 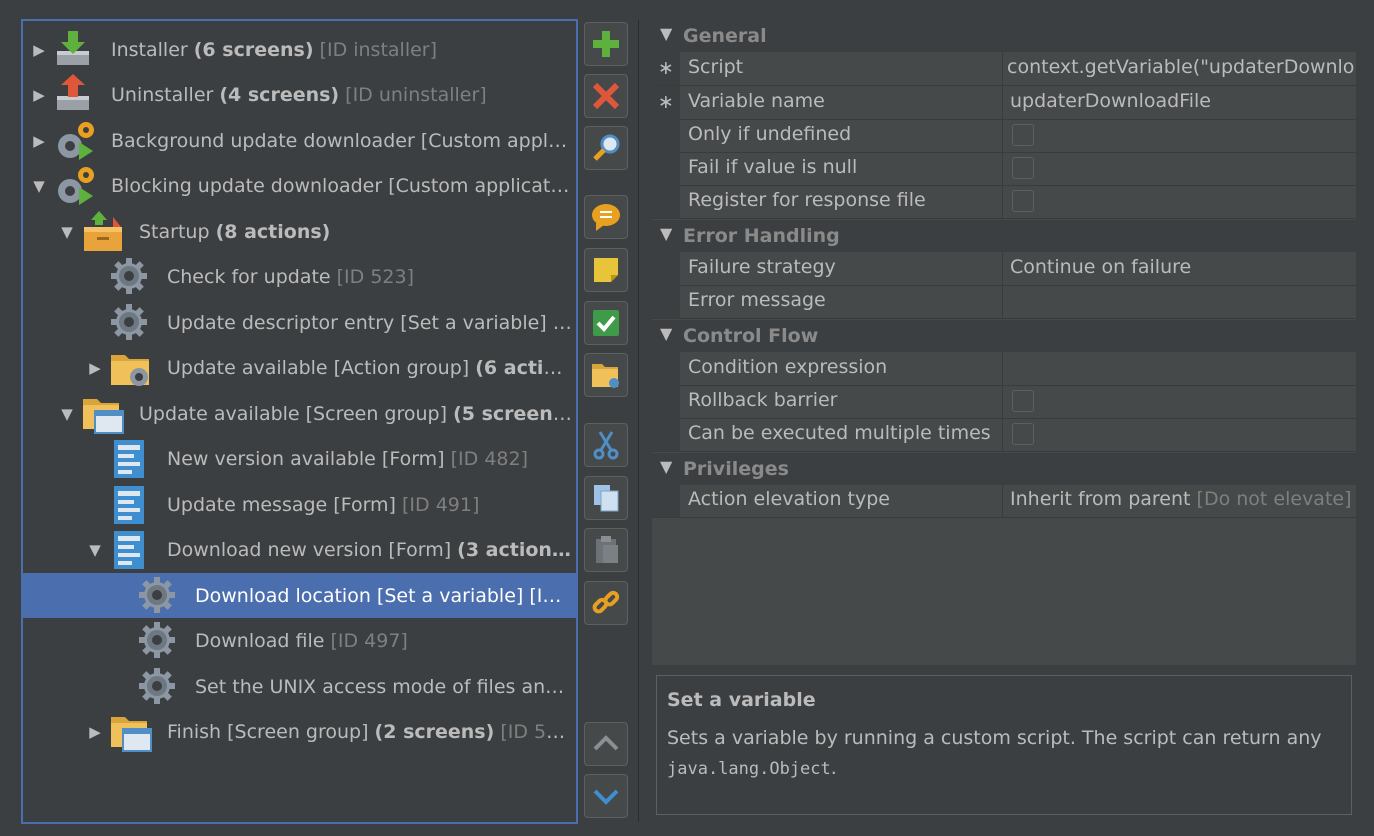 What do you see at coordinates (129, 276) in the screenshot?
I see `gear-icon` at bounding box center [129, 276].